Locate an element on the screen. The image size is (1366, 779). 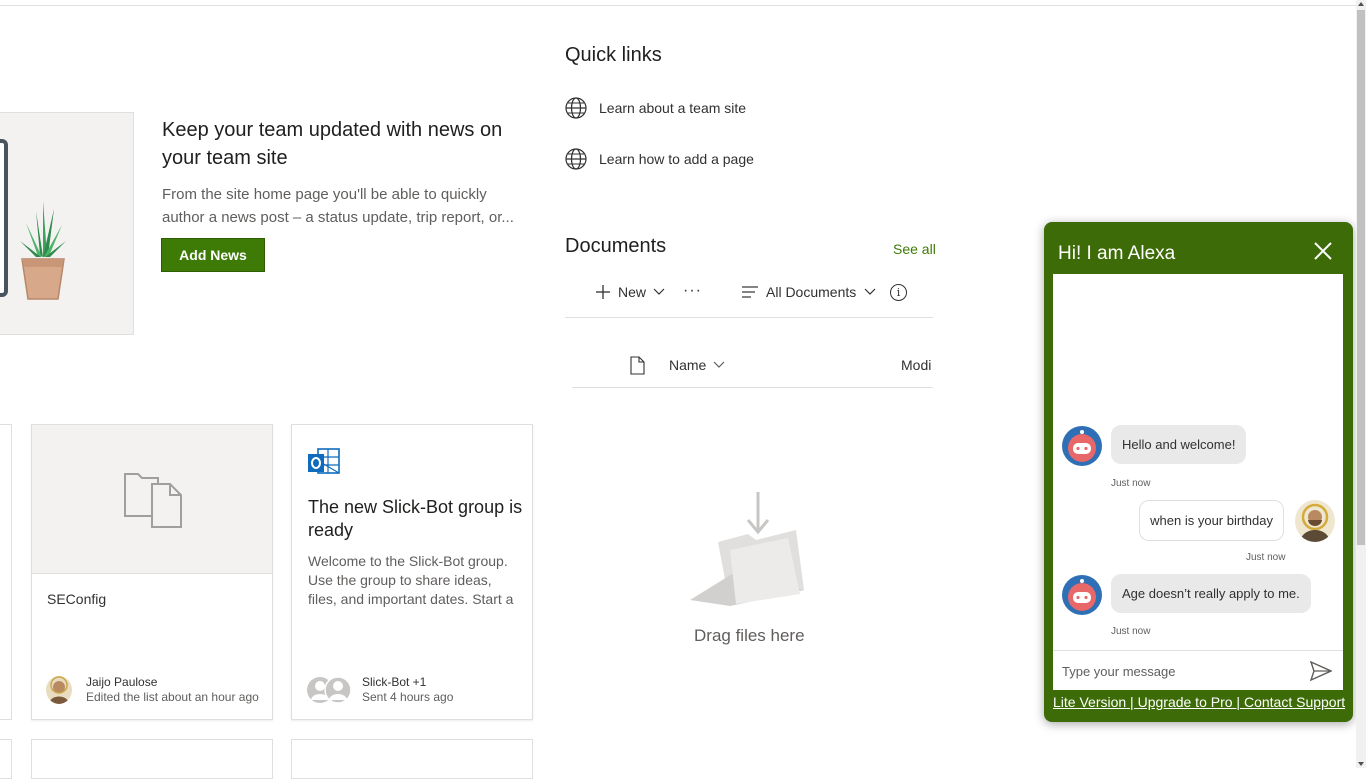
modified-column-header: Modi is located at coordinates (916, 365).